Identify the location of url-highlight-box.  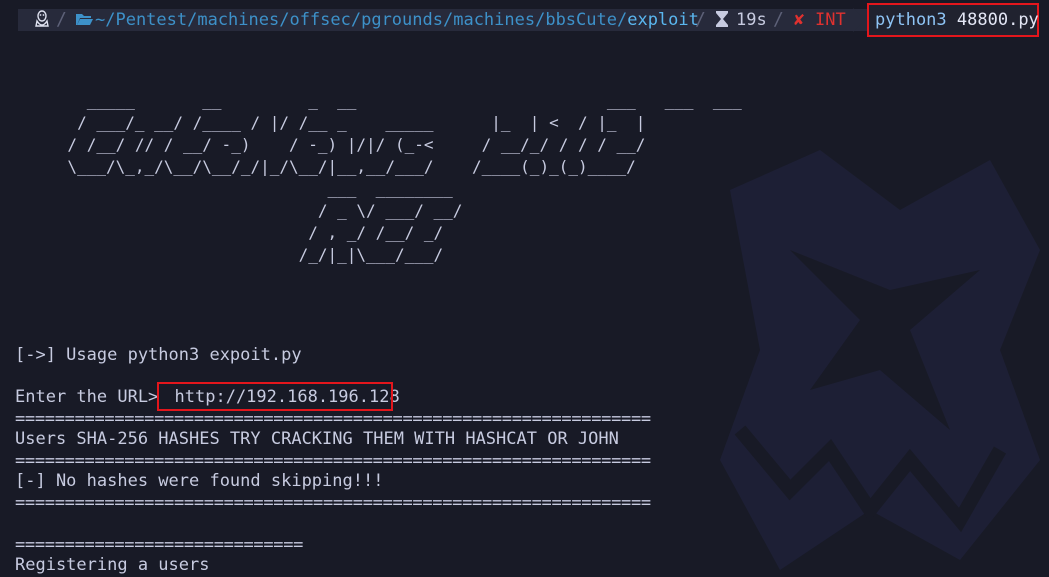
(275, 396).